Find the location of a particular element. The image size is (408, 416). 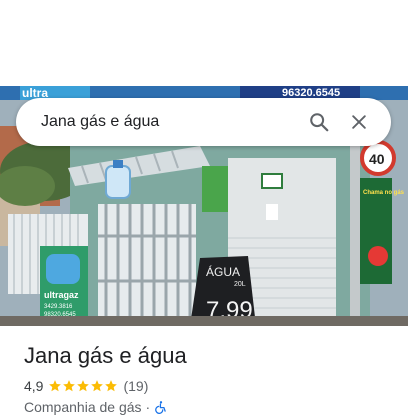

search-button is located at coordinates (319, 122).